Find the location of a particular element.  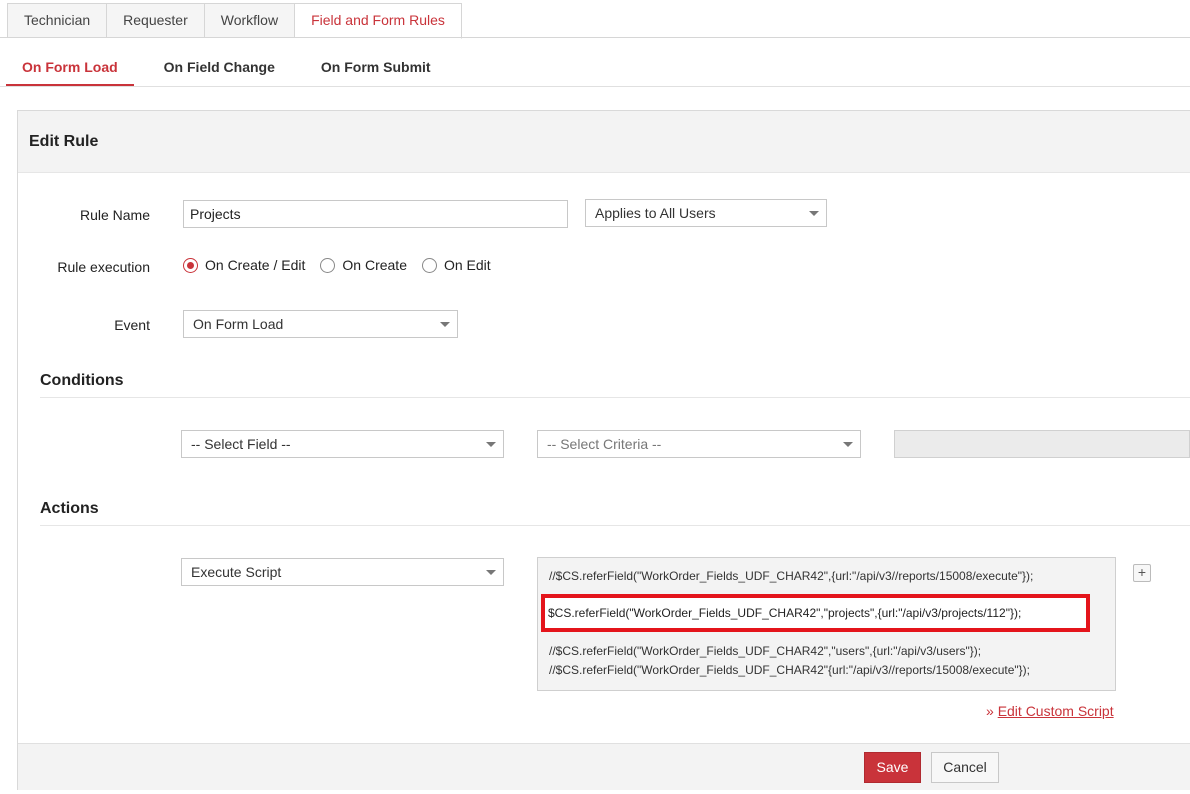

link-prefix: » is located at coordinates (992, 711).